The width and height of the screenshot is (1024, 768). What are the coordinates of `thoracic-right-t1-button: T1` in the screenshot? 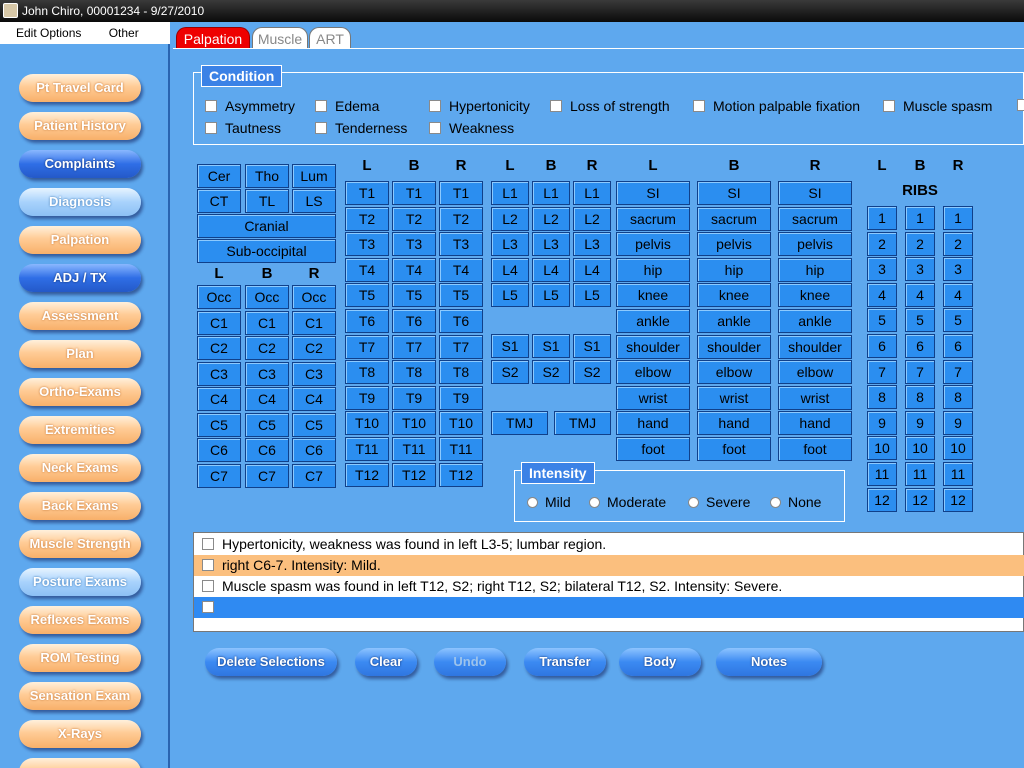 It's located at (461, 193).